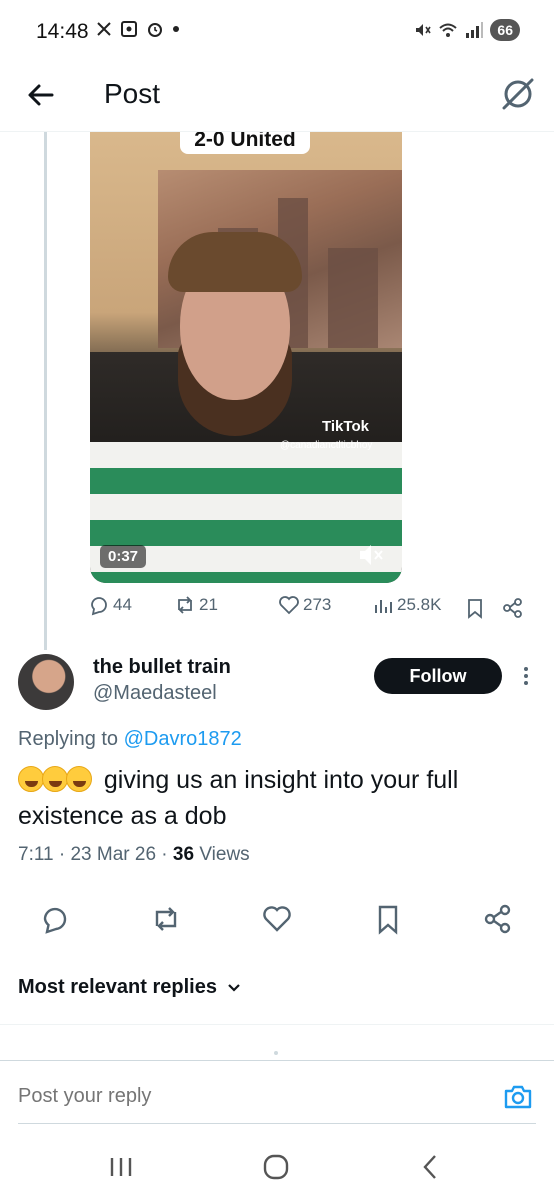 The image size is (554, 1200). Describe the element at coordinates (383, 606) in the screenshot. I see `views-bars-icon` at that location.